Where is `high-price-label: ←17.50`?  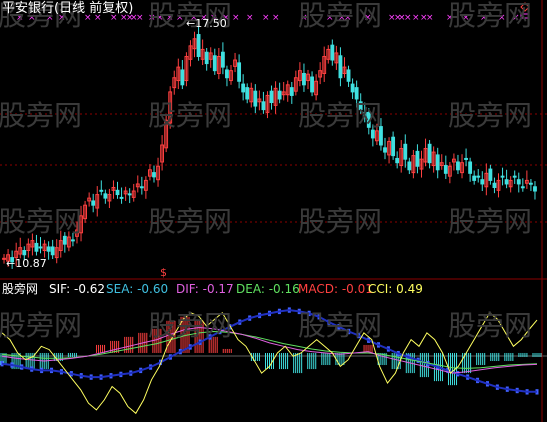
high-price-label: ←17.50 is located at coordinates (206, 23).